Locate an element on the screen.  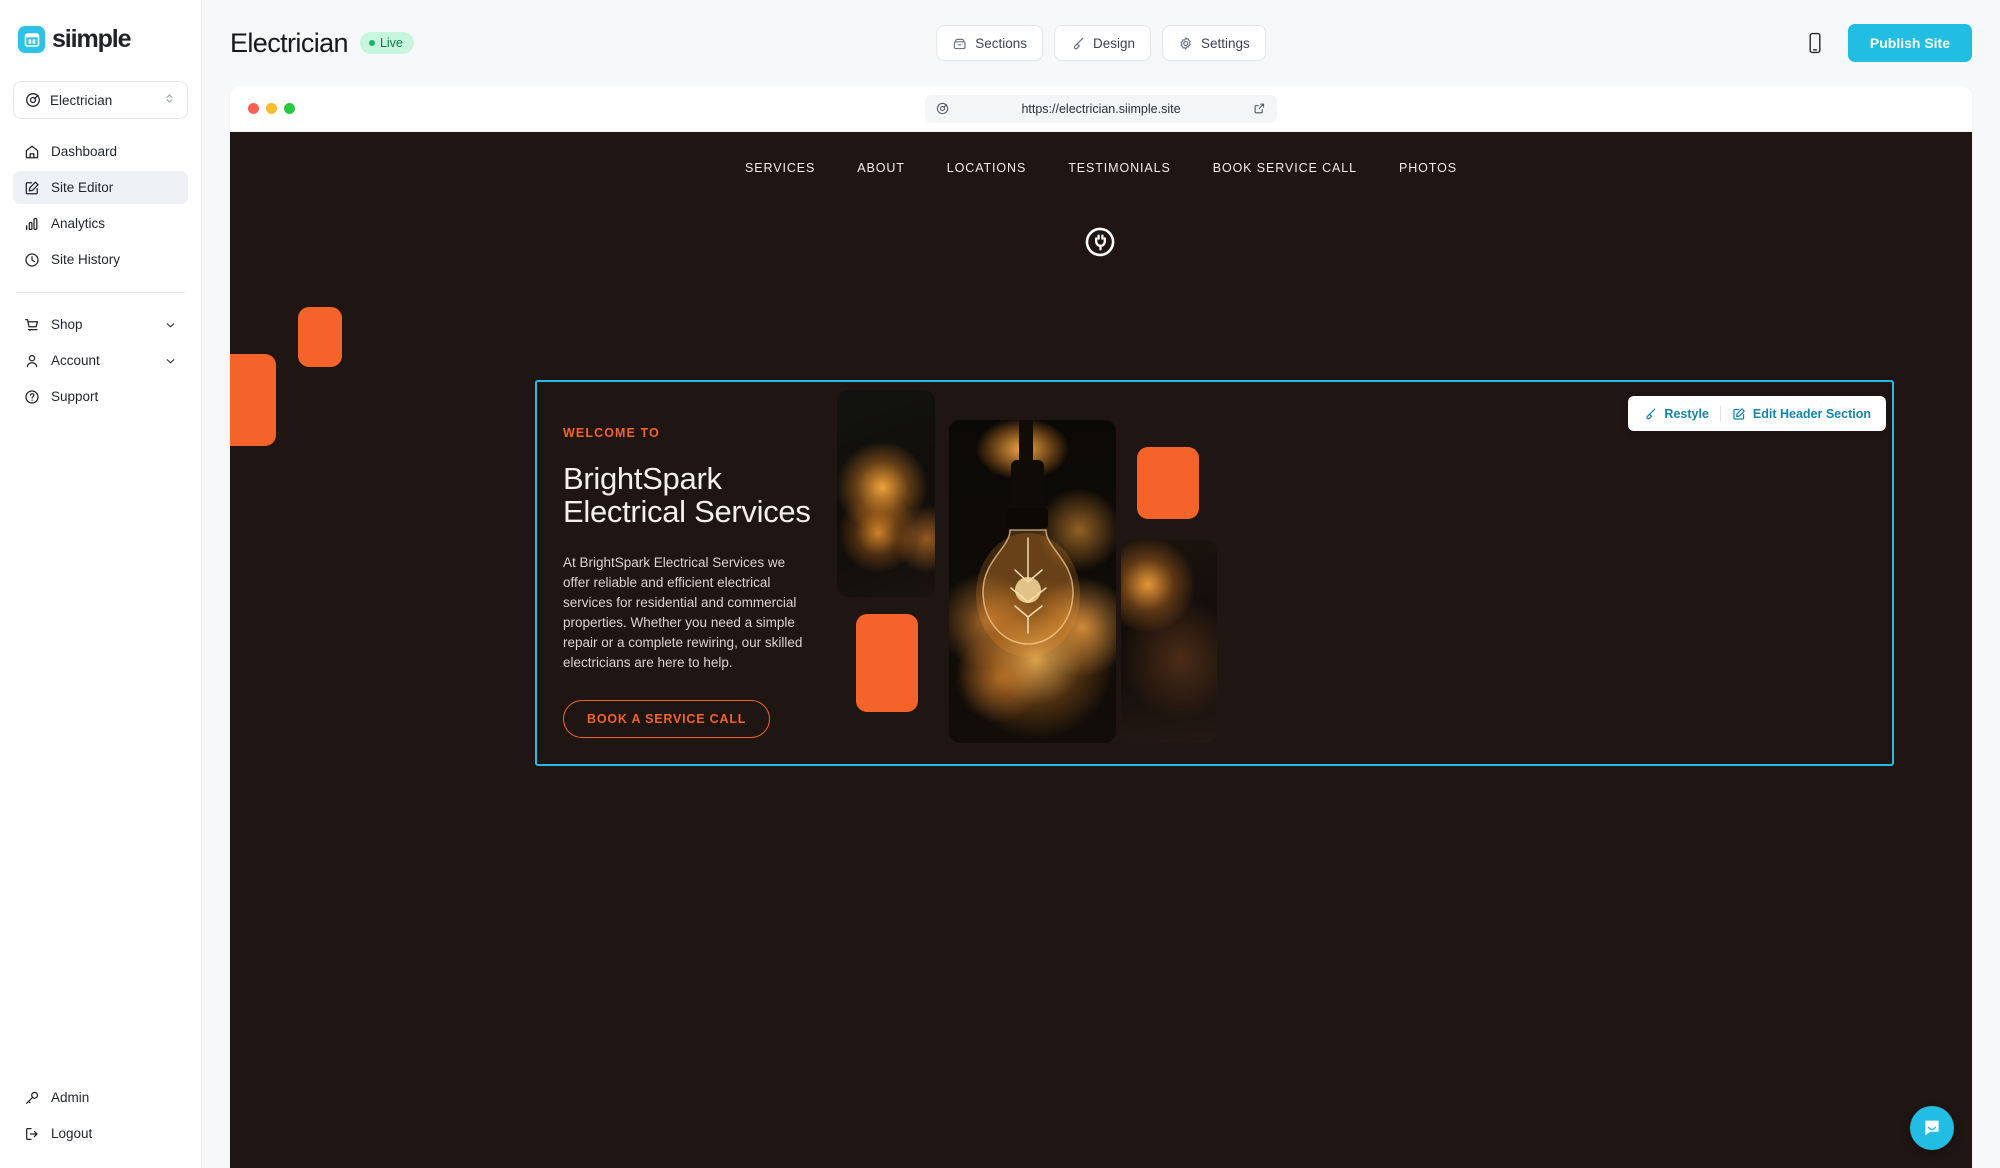
edit-header-section-label: Edit Header Section is located at coordinates (1811, 413).